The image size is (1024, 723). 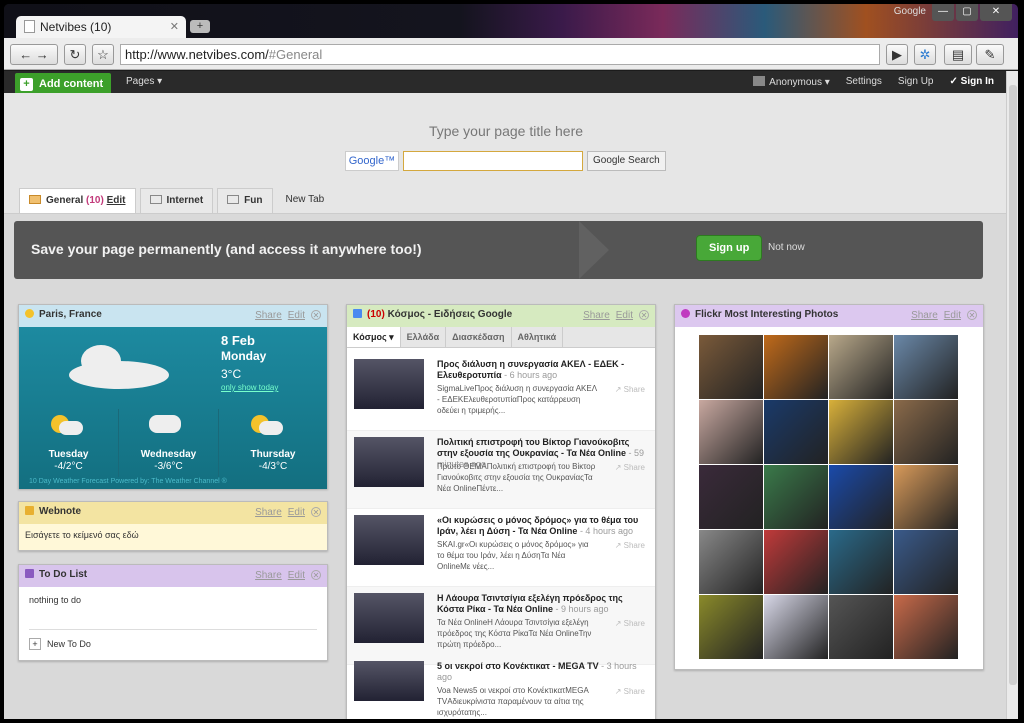 I want to click on unread-count: (10), so click(x=376, y=314).